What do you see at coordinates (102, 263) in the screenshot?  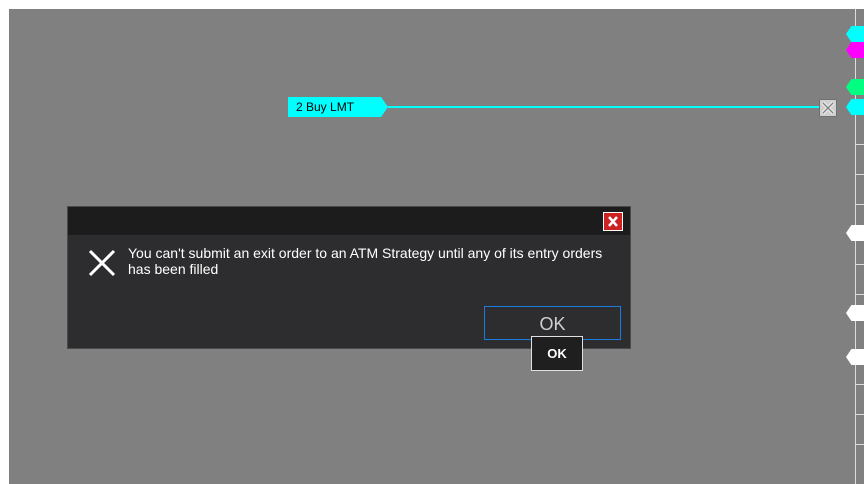 I see `x-icon` at bounding box center [102, 263].